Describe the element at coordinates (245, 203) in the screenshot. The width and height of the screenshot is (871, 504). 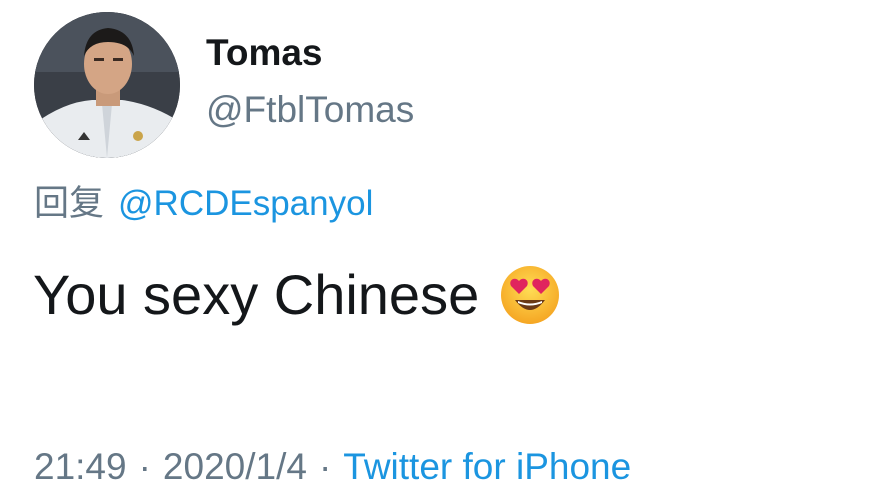
I see `reply-mention-link: @RCDEspanyol` at that location.